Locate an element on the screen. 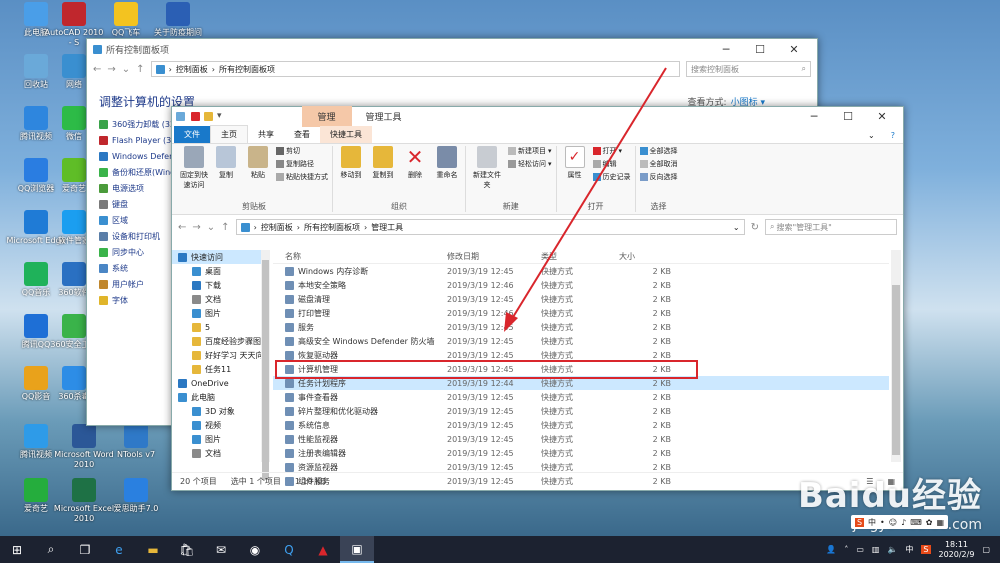  edit-button: 编辑 is located at coordinates (611, 164).